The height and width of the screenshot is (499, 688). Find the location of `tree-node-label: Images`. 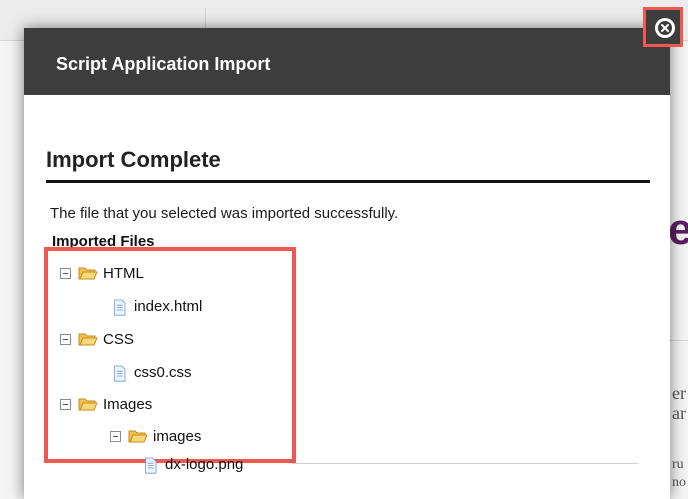

tree-node-label: Images is located at coordinates (128, 404).